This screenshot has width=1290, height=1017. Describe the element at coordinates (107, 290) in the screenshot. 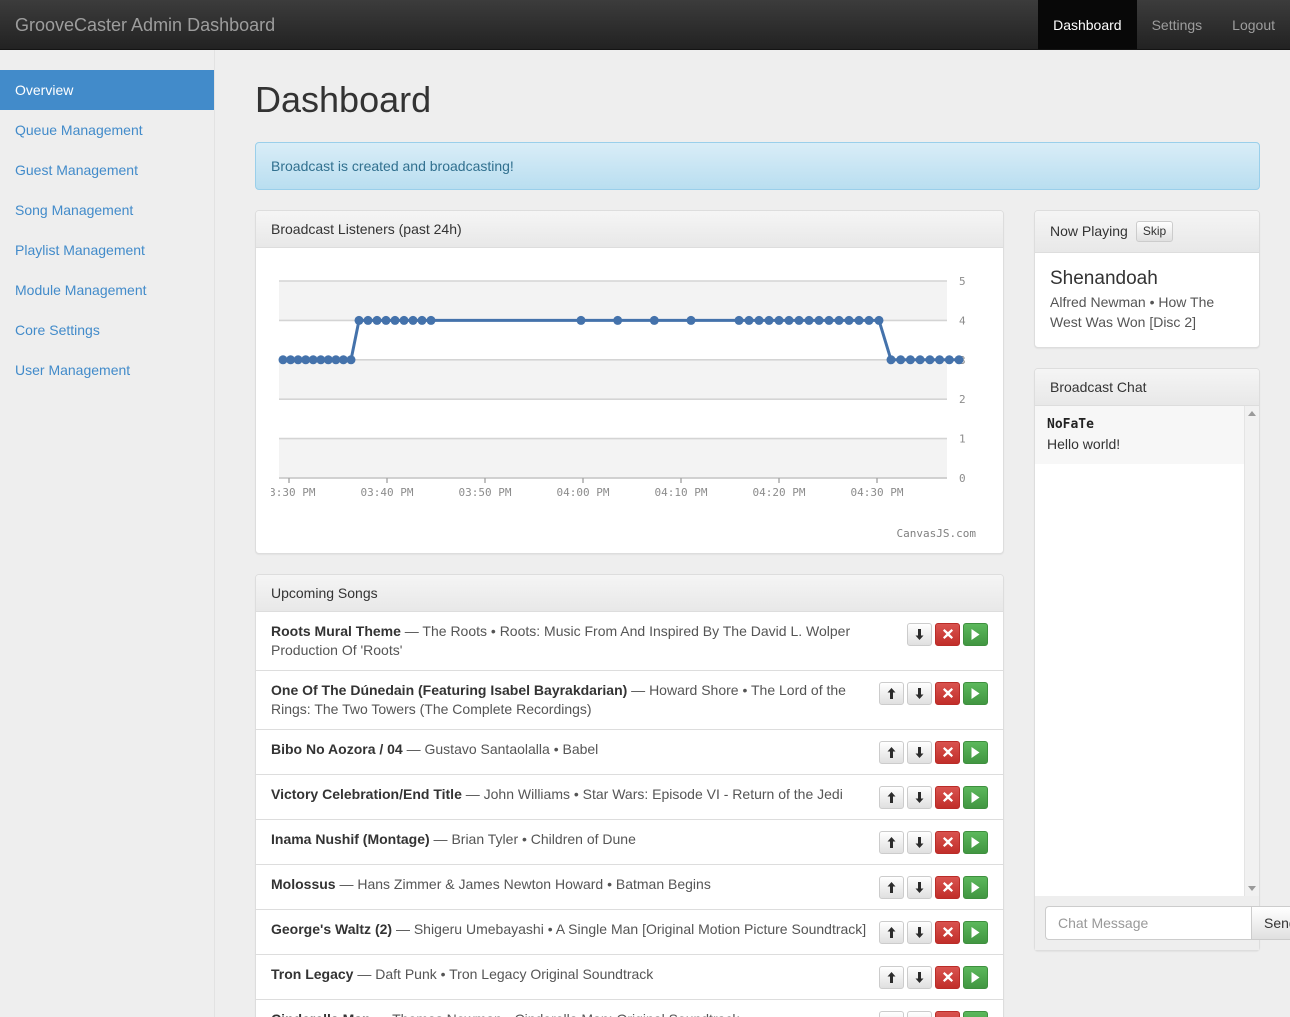

I see `sidebar-item-module-management: Module Management` at that location.